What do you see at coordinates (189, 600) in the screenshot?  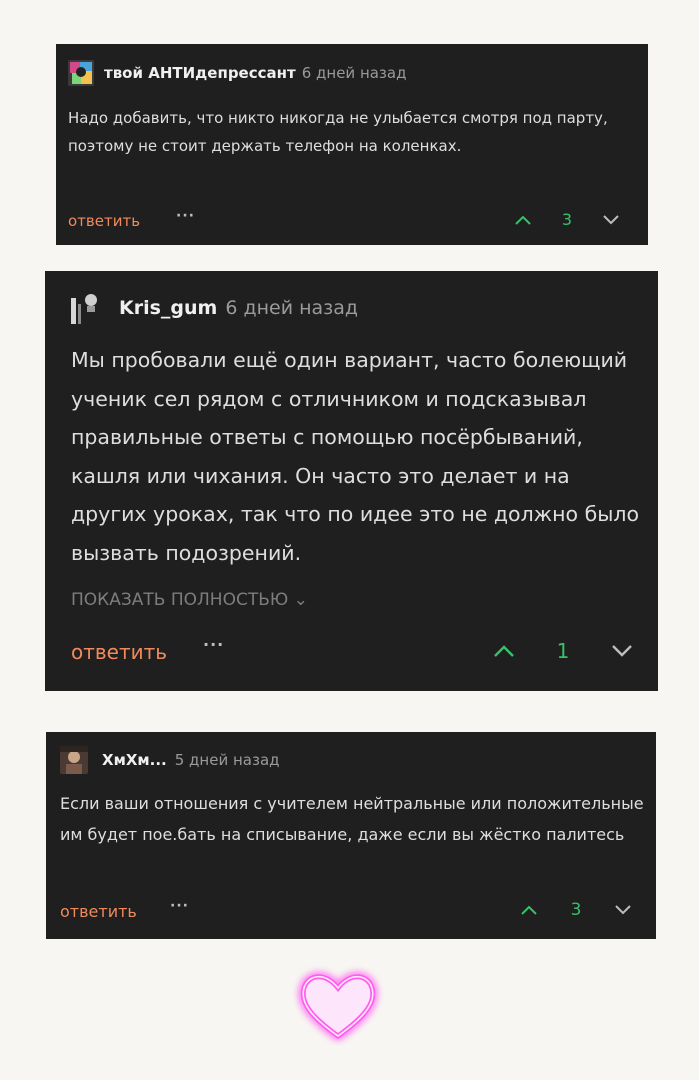 I see `show-full-link: ПОКАЗАТЬ ПОЛНОСТЬЮ ⌄` at bounding box center [189, 600].